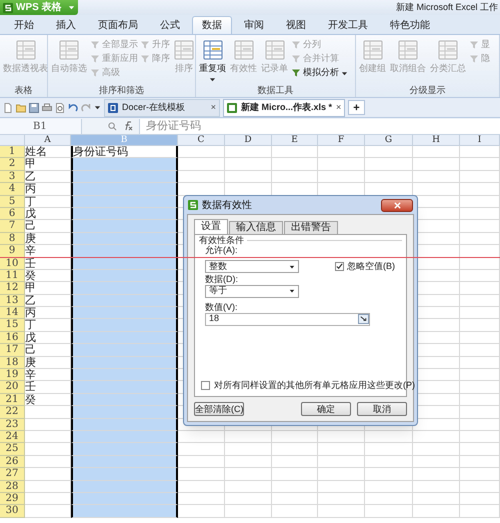  Describe the element at coordinates (436, 140) in the screenshot. I see `column-header: H` at that location.